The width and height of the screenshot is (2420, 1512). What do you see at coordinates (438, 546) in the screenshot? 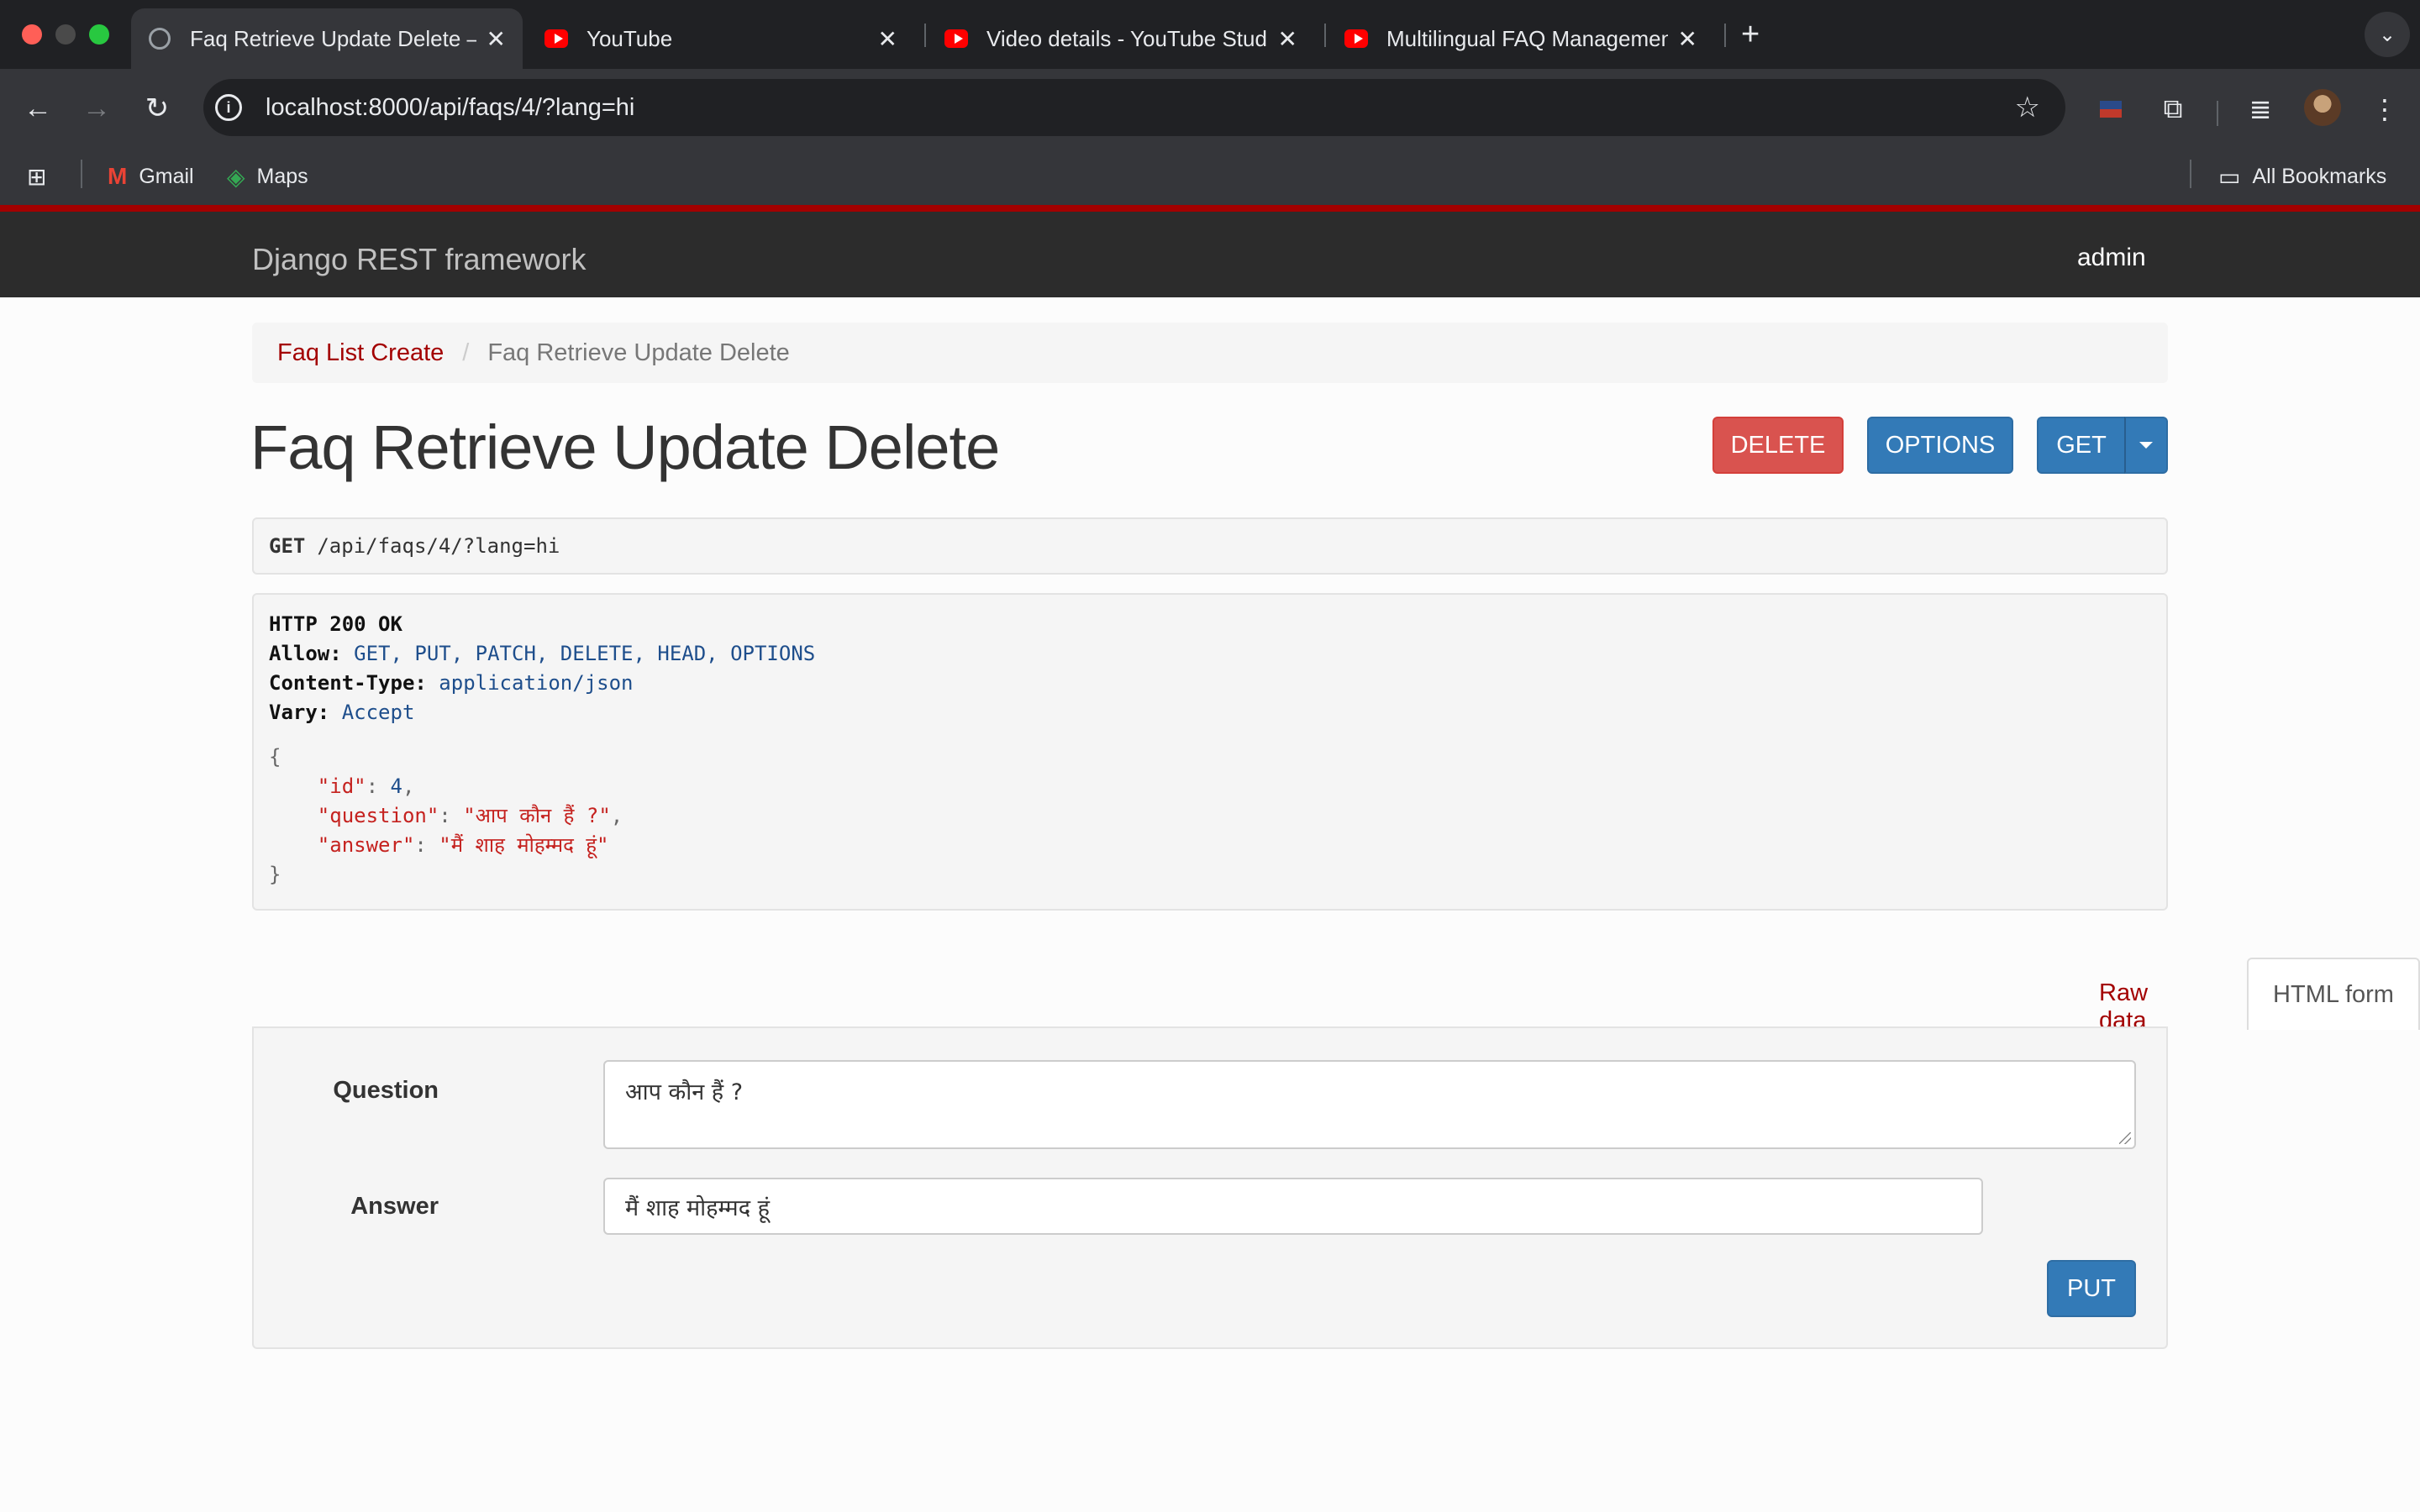
I see `request-path: /api/faqs/4/?lang=hi` at bounding box center [438, 546].